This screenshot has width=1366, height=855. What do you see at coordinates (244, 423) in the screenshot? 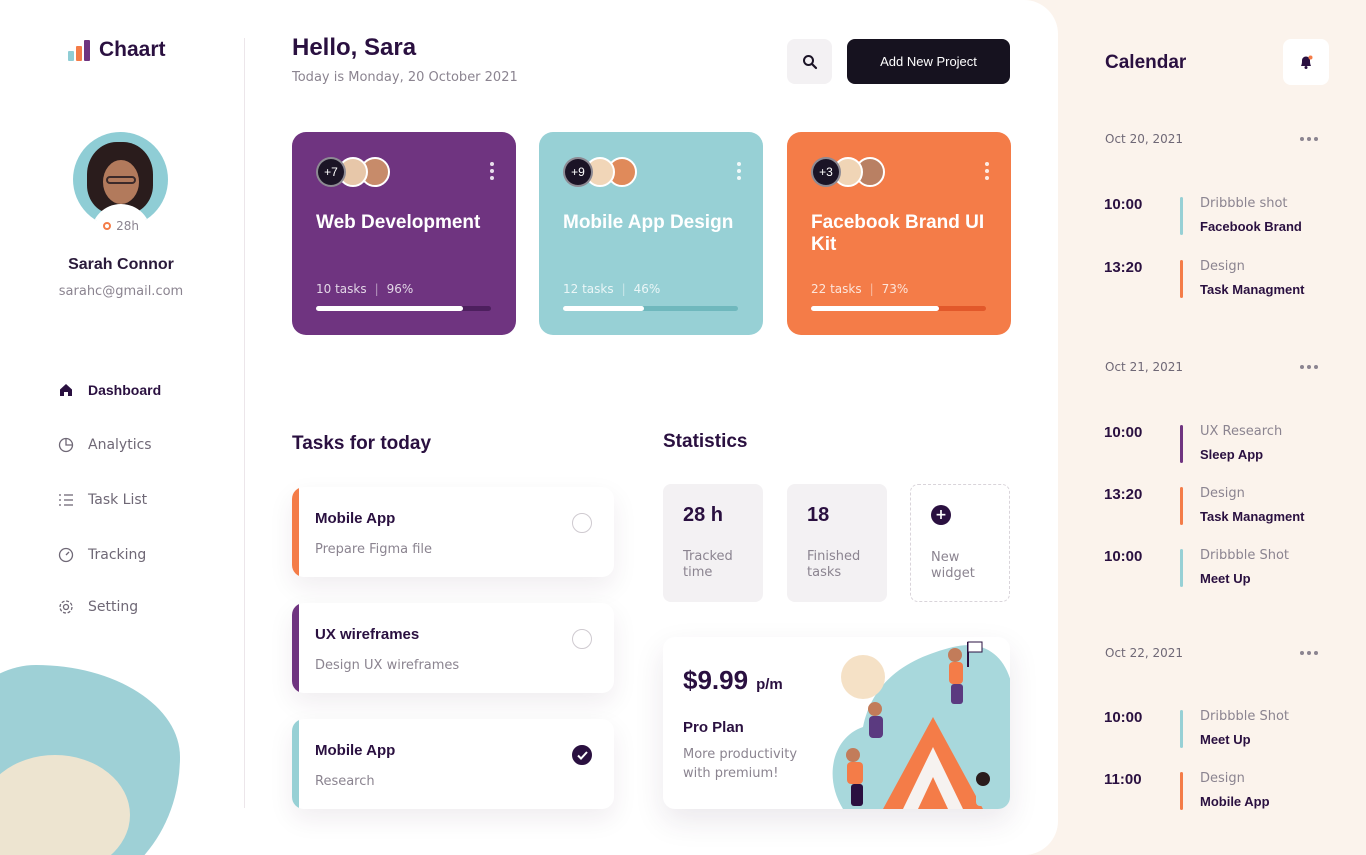
I see `divider` at bounding box center [244, 423].